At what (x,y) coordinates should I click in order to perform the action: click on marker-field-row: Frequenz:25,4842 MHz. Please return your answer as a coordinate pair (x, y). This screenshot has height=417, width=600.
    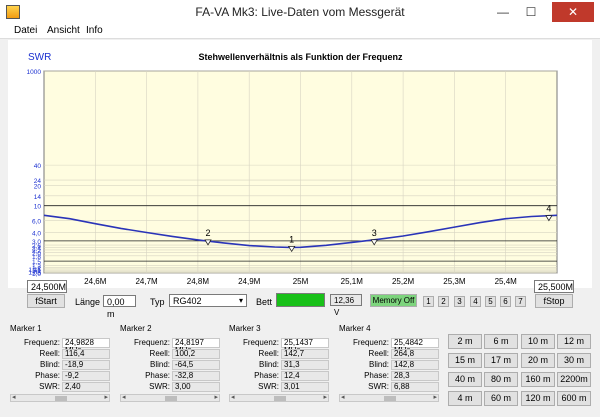
    Looking at the image, I should click on (389, 346).